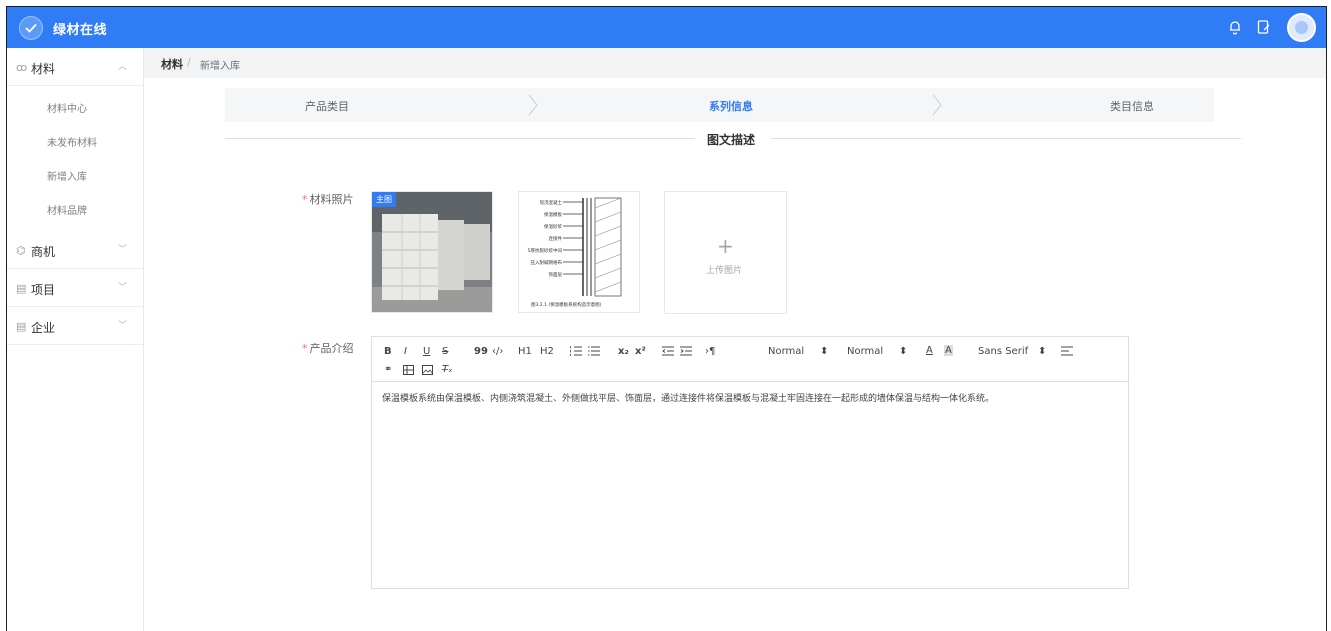 This screenshot has height=631, width=1331. What do you see at coordinates (405, 351) in the screenshot?
I see `italic-button: I` at bounding box center [405, 351].